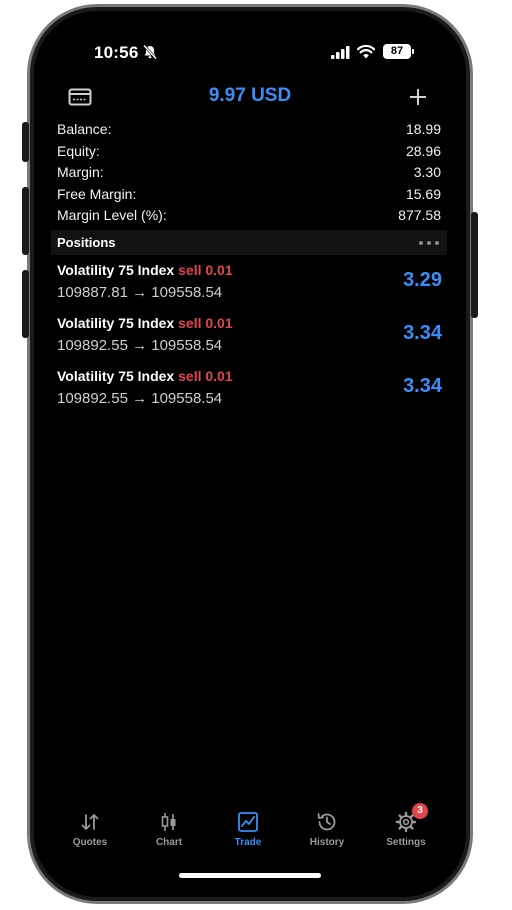 The image size is (512, 910). What do you see at coordinates (78, 150) in the screenshot?
I see `equity-label: Equity:` at bounding box center [78, 150].